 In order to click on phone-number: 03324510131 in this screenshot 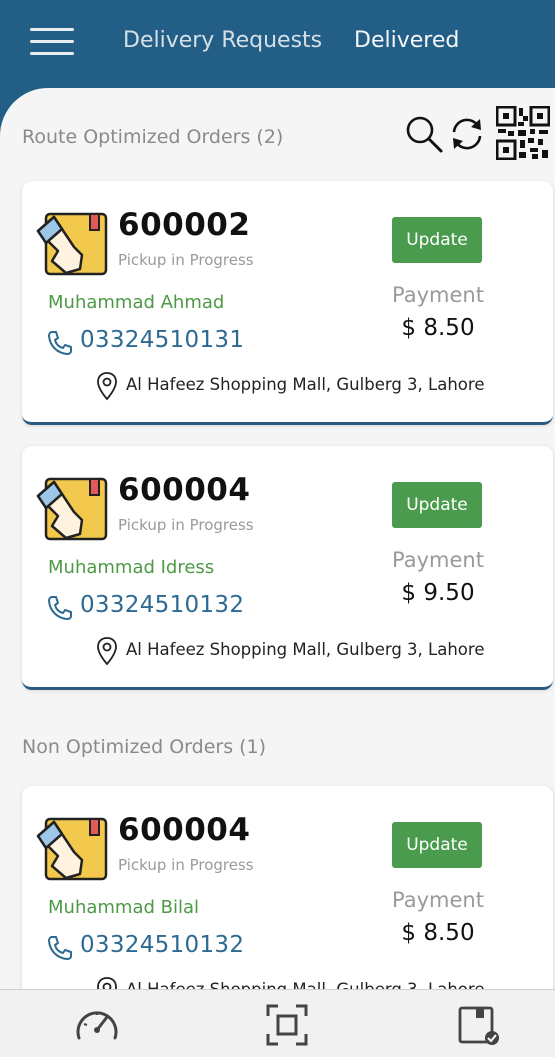, I will do `click(162, 340)`.